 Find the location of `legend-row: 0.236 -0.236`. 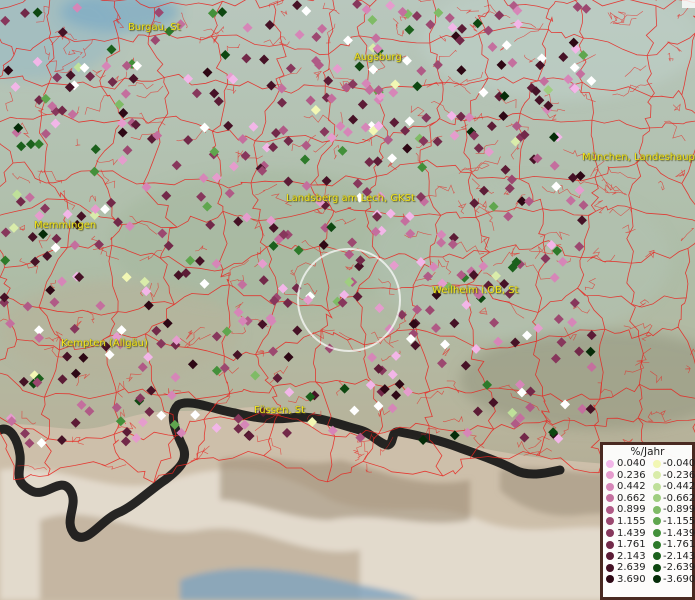

legend-row: 0.236 -0.236 is located at coordinates (649, 475).